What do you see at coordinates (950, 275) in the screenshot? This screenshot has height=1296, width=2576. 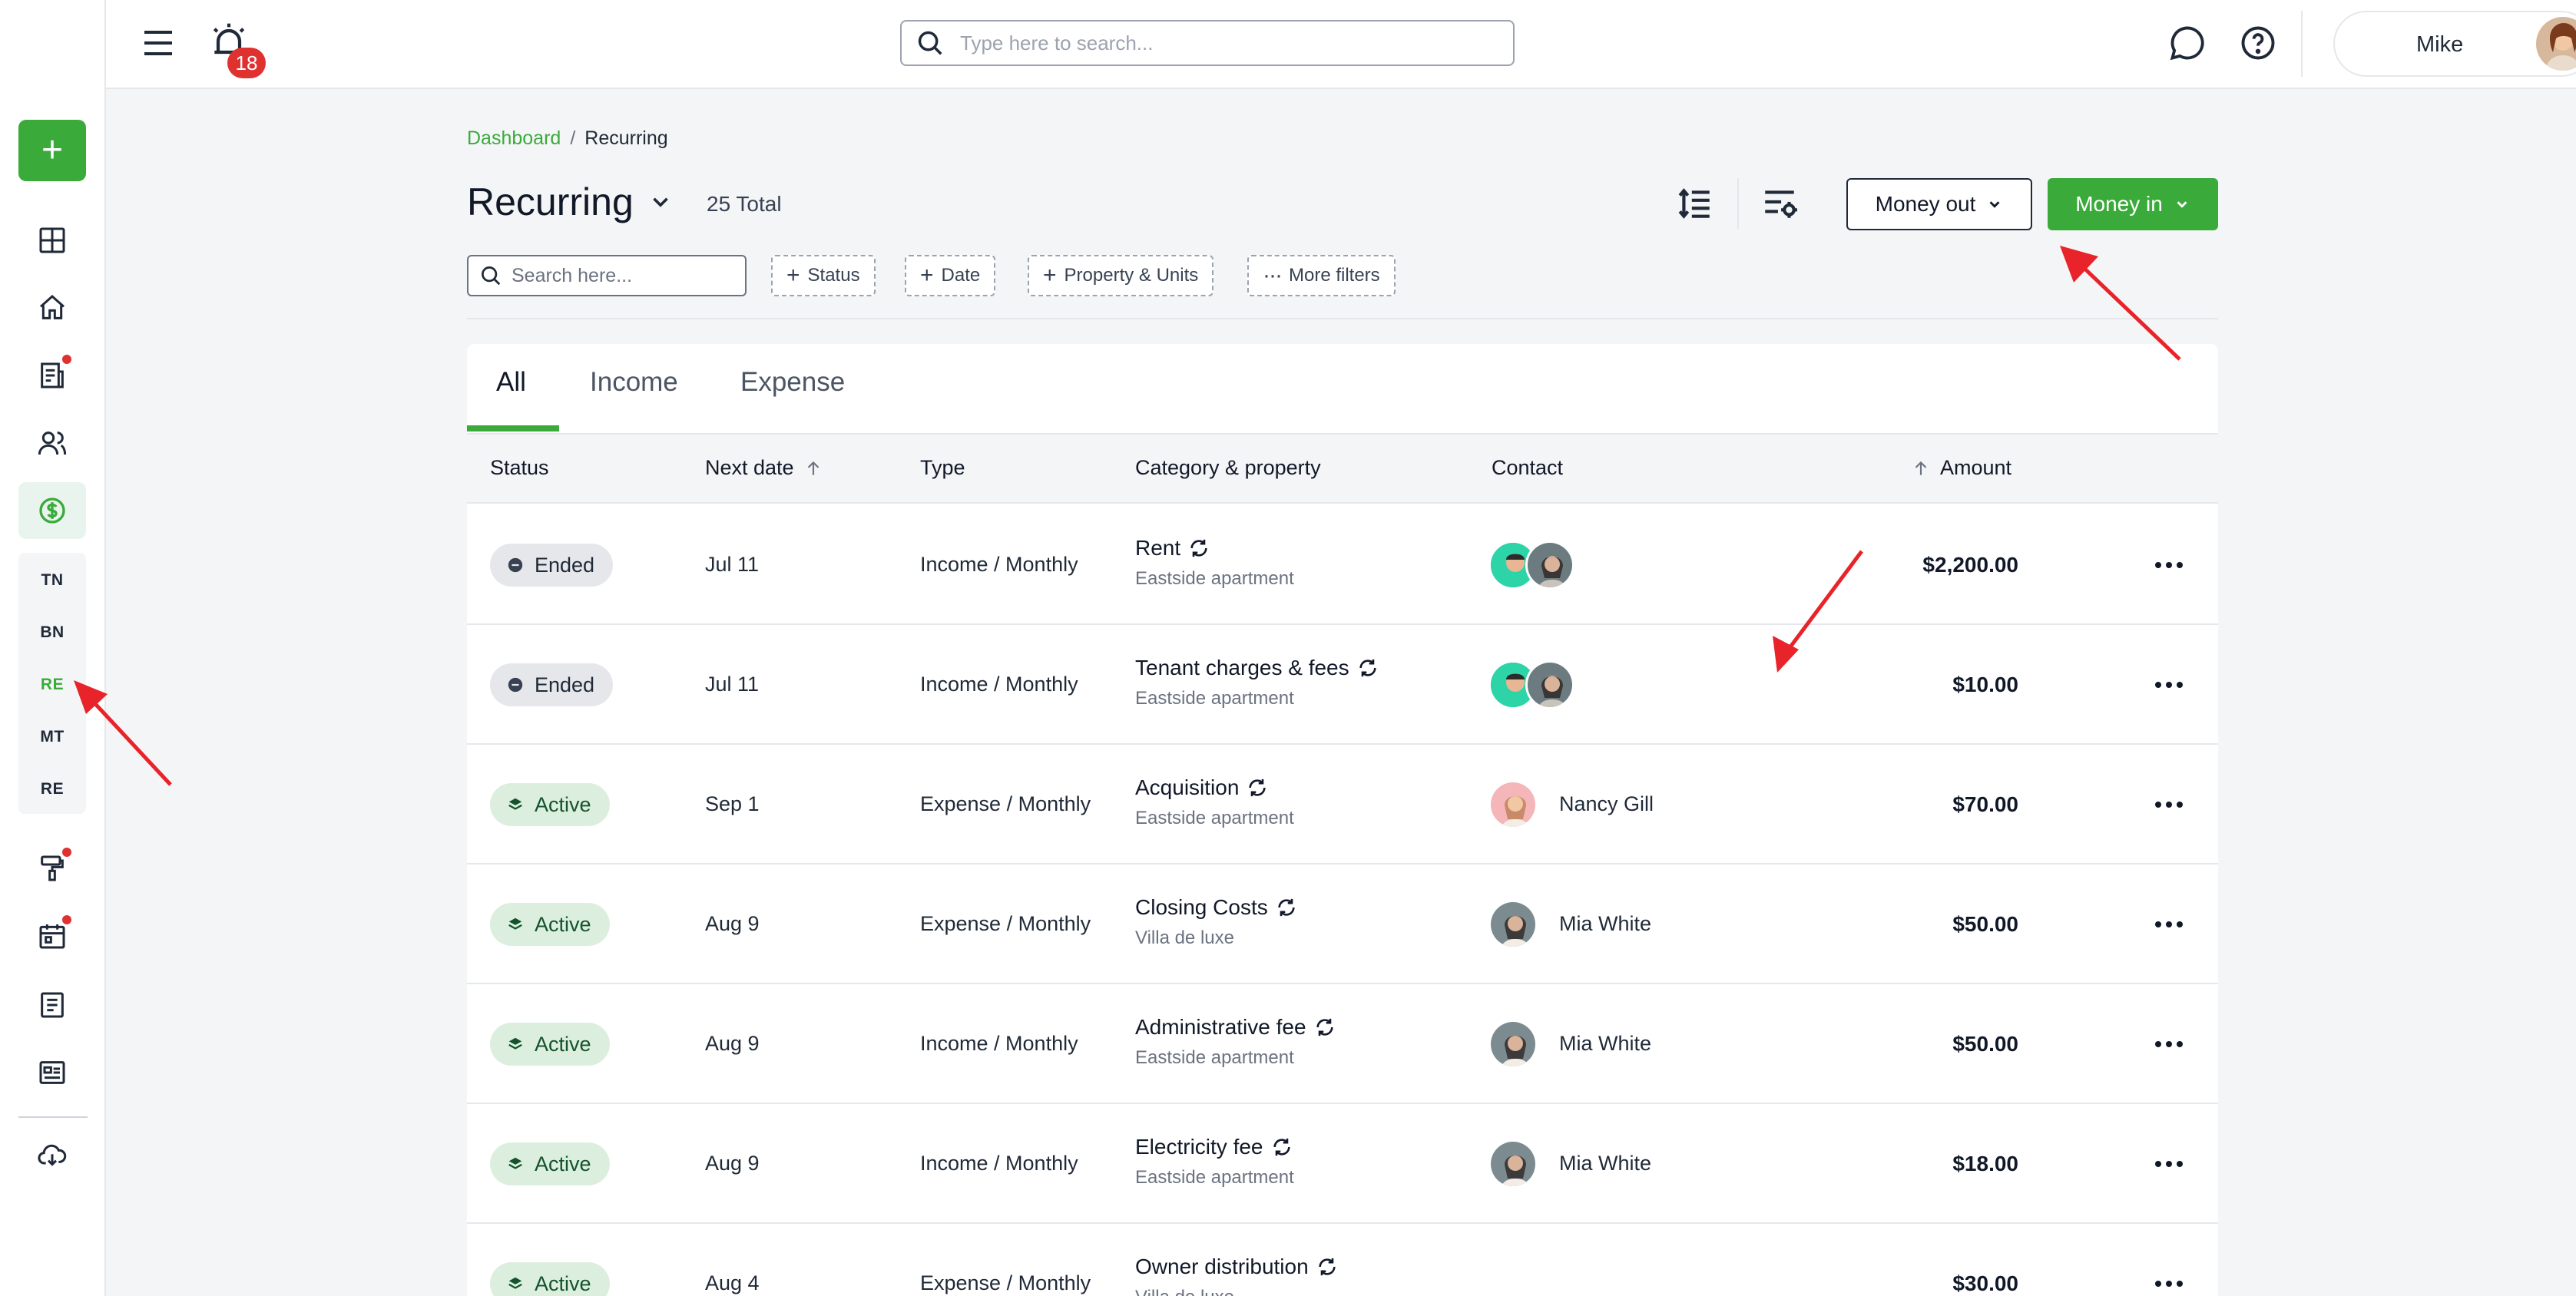 I see `filter-date-chip: + Date` at bounding box center [950, 275].